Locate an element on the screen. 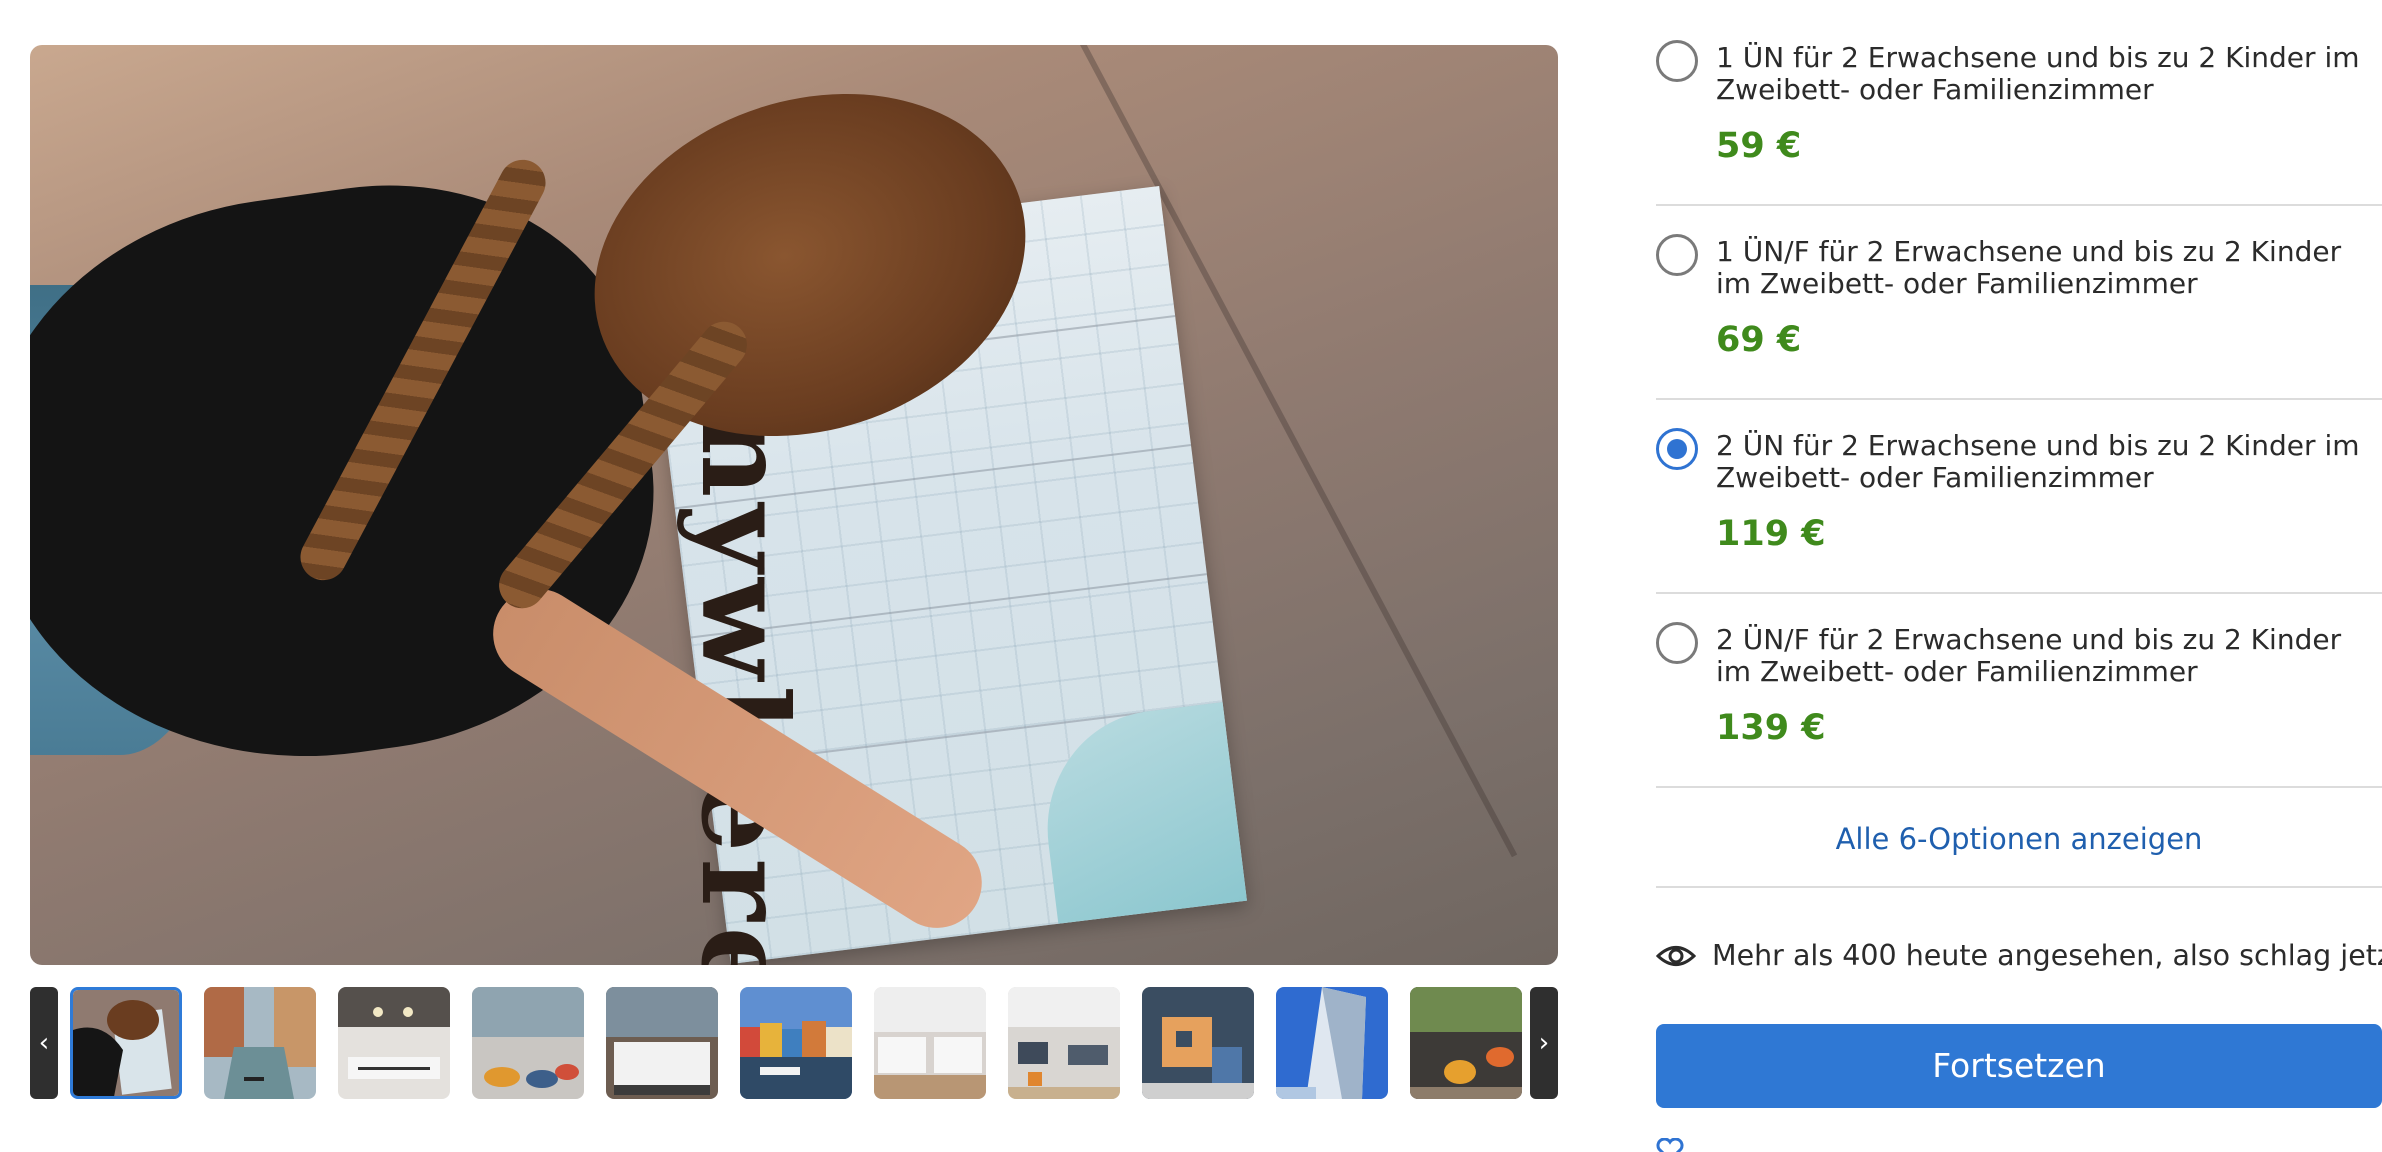 This screenshot has width=2382, height=1152. thumbnail-lounge is located at coordinates (528, 1043).